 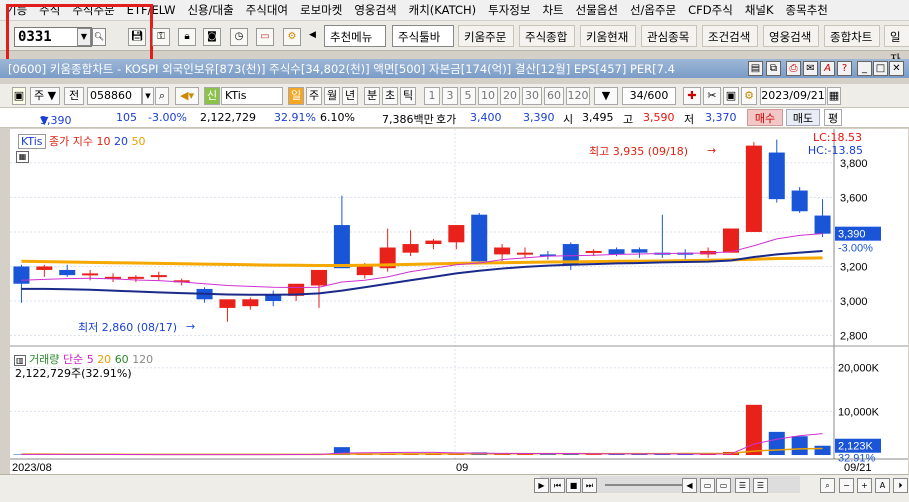 What do you see at coordinates (332, 96) in the screenshot?
I see `period-month: 월` at bounding box center [332, 96].